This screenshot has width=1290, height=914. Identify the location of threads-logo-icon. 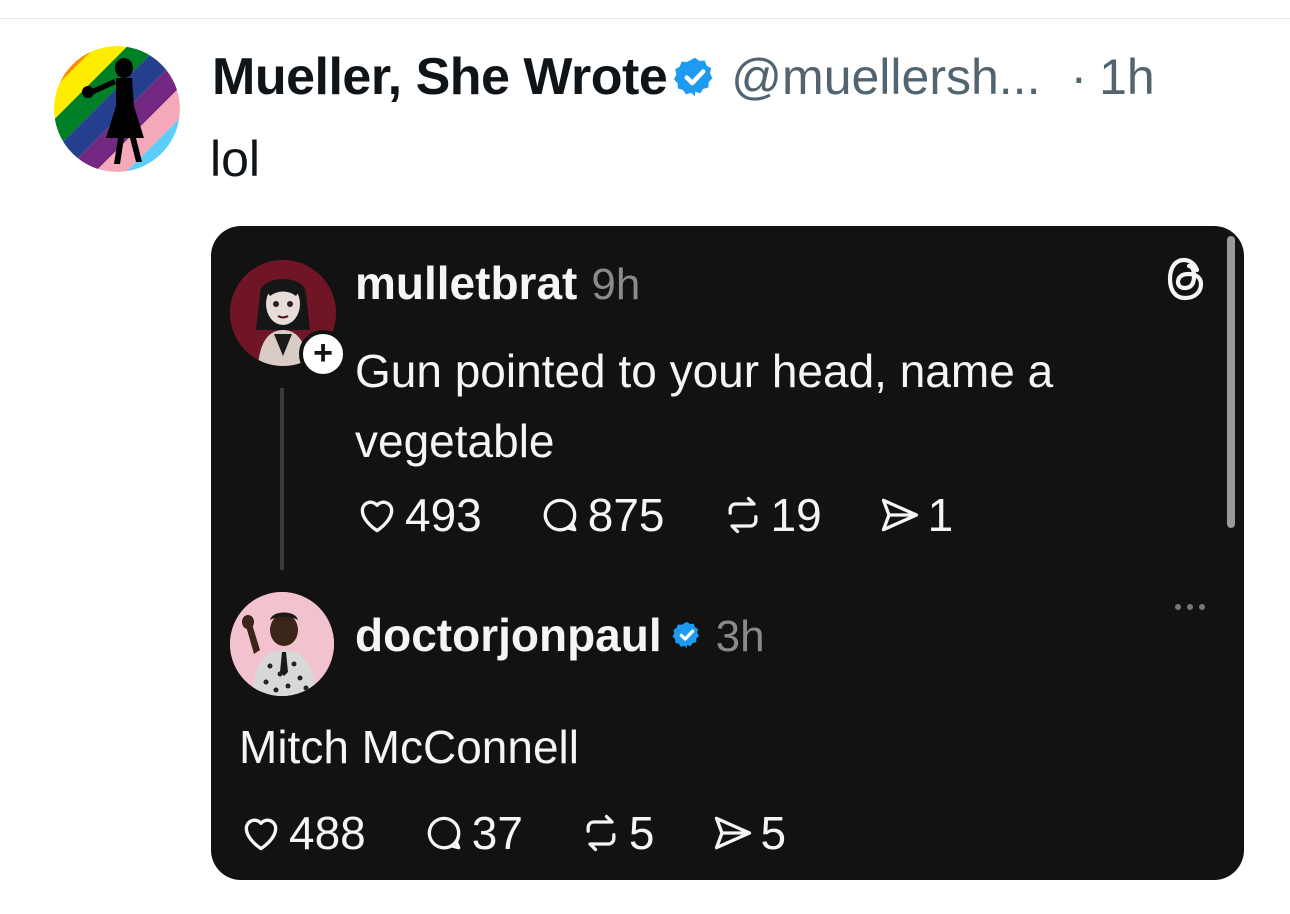
(1185, 279).